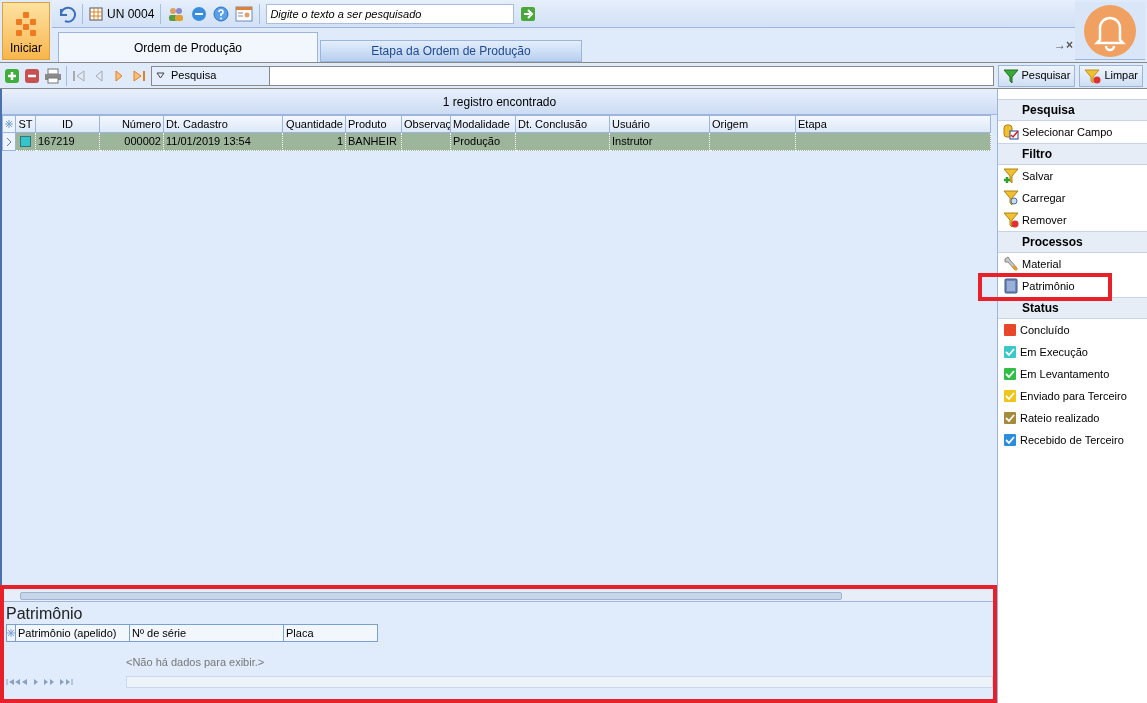  I want to click on sidebar-item: Selecionar Campo, so click(1058, 132).